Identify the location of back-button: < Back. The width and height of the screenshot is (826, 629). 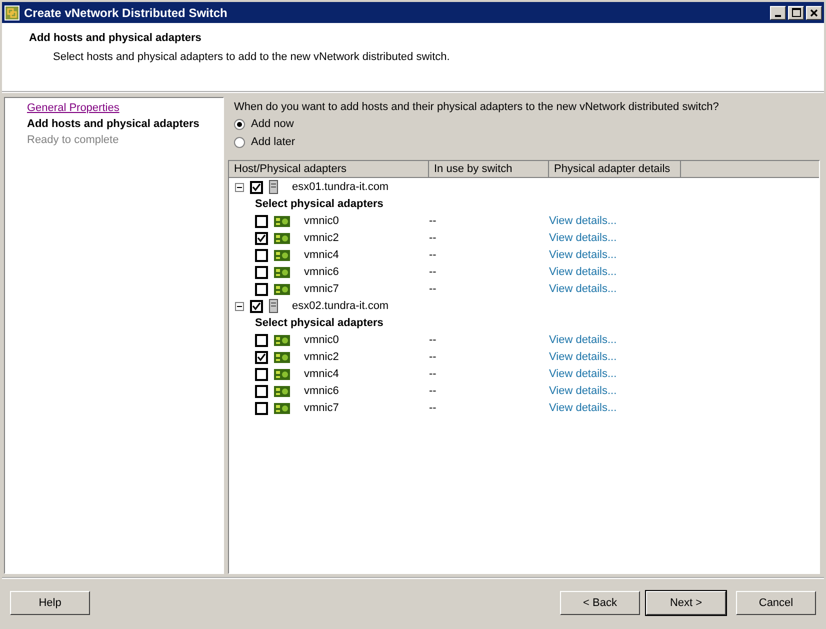
(600, 603).